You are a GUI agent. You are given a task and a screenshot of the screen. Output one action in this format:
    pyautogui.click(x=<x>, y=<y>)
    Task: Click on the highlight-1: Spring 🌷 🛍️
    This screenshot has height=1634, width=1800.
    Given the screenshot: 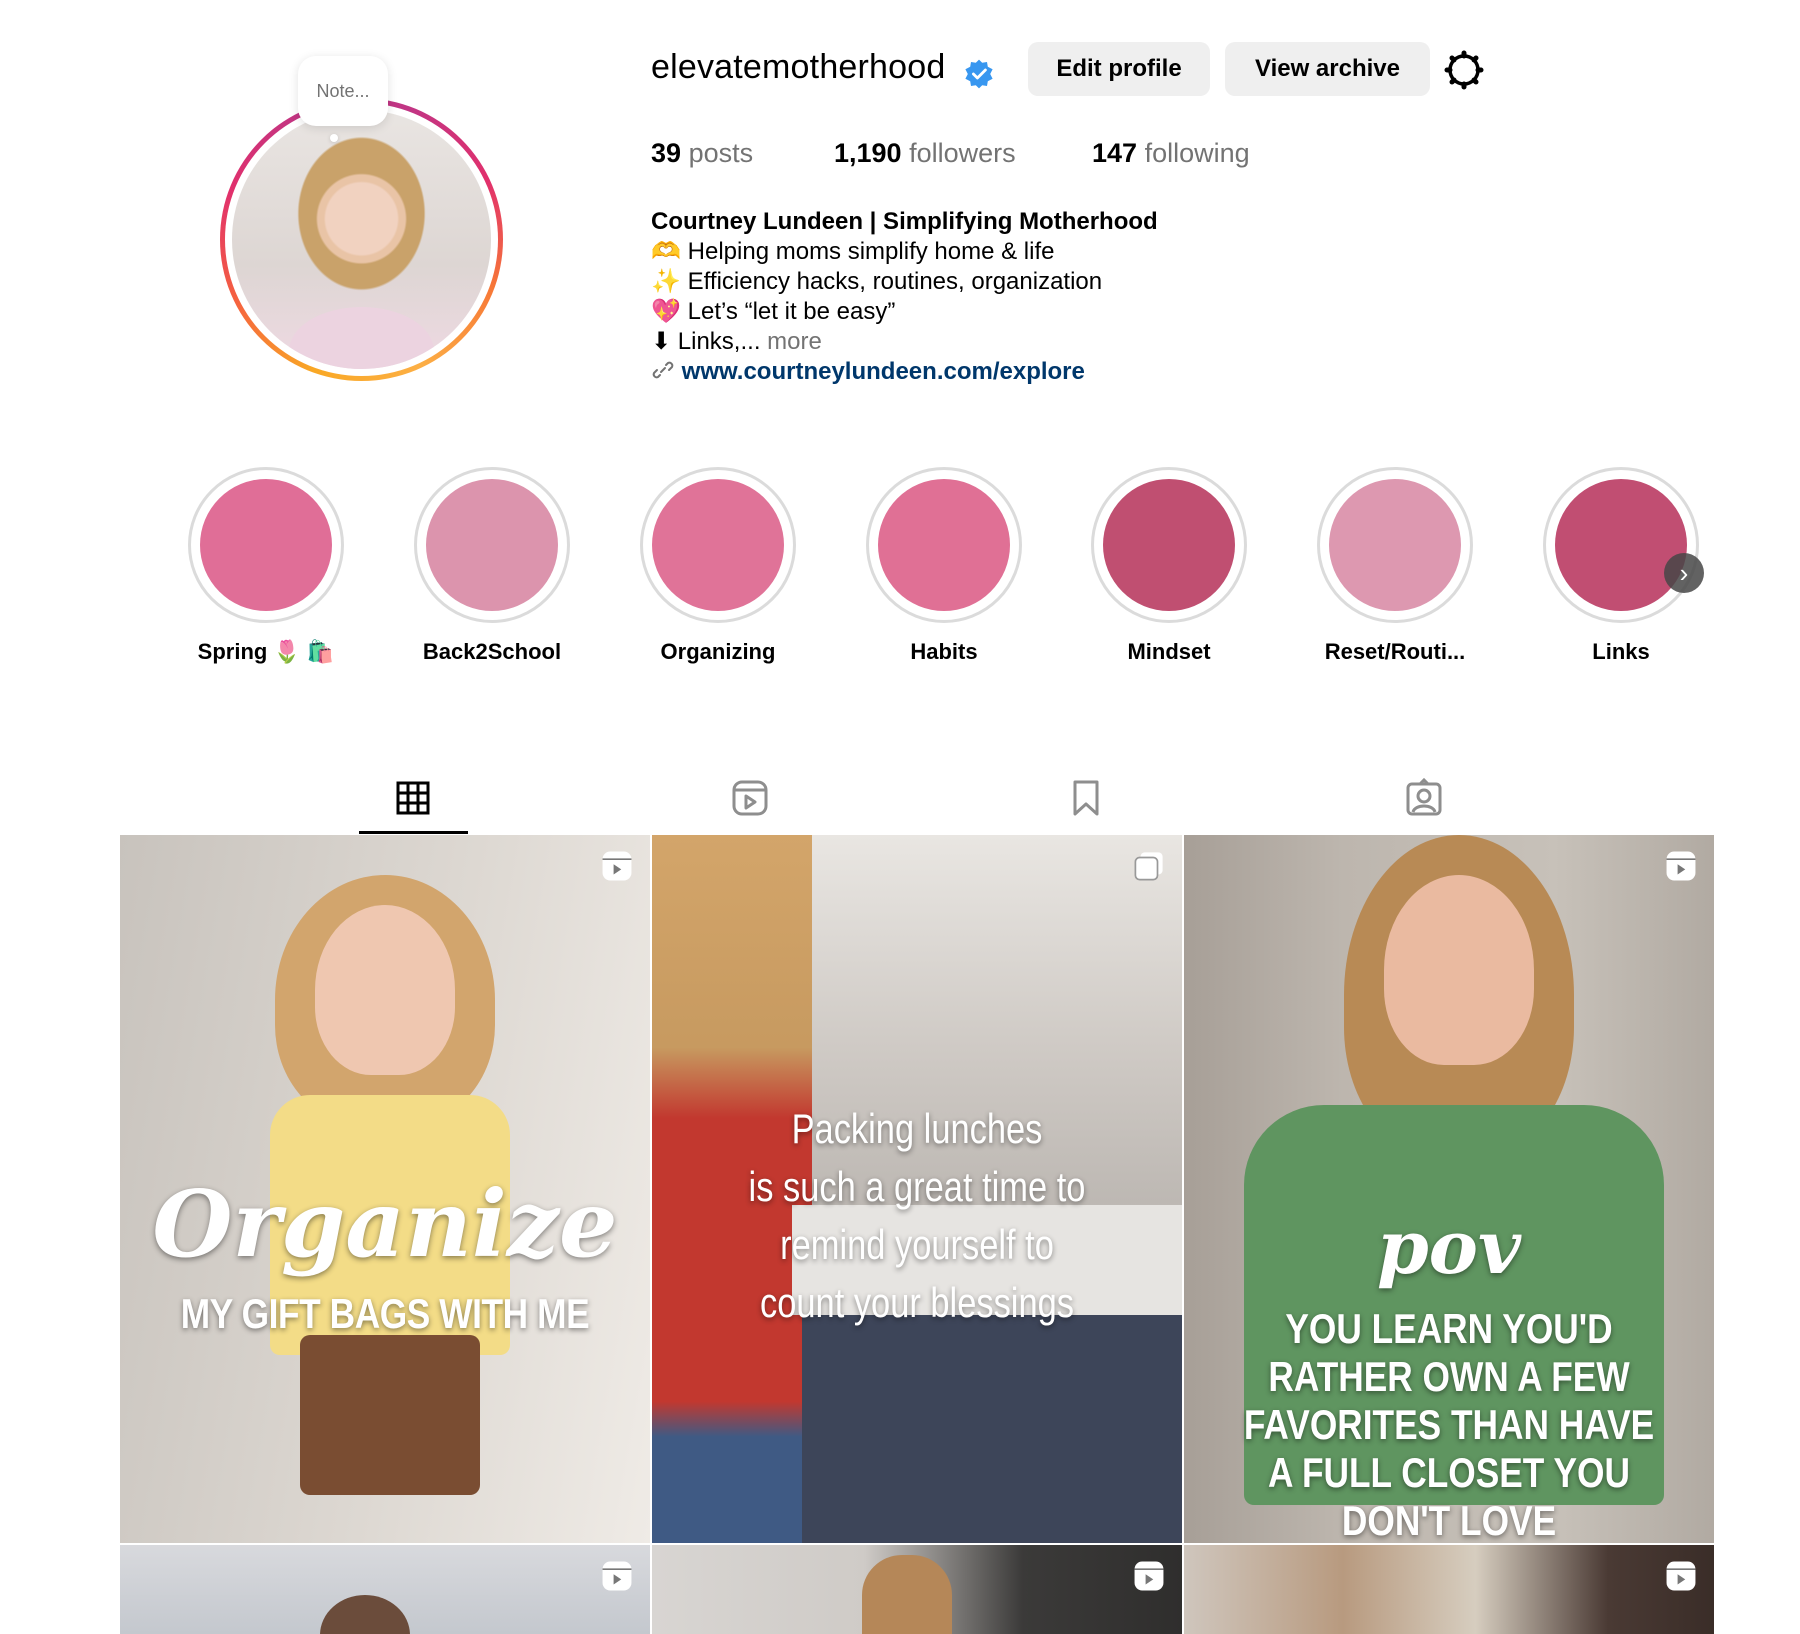 What is the action you would take?
    pyautogui.click(x=266, y=566)
    